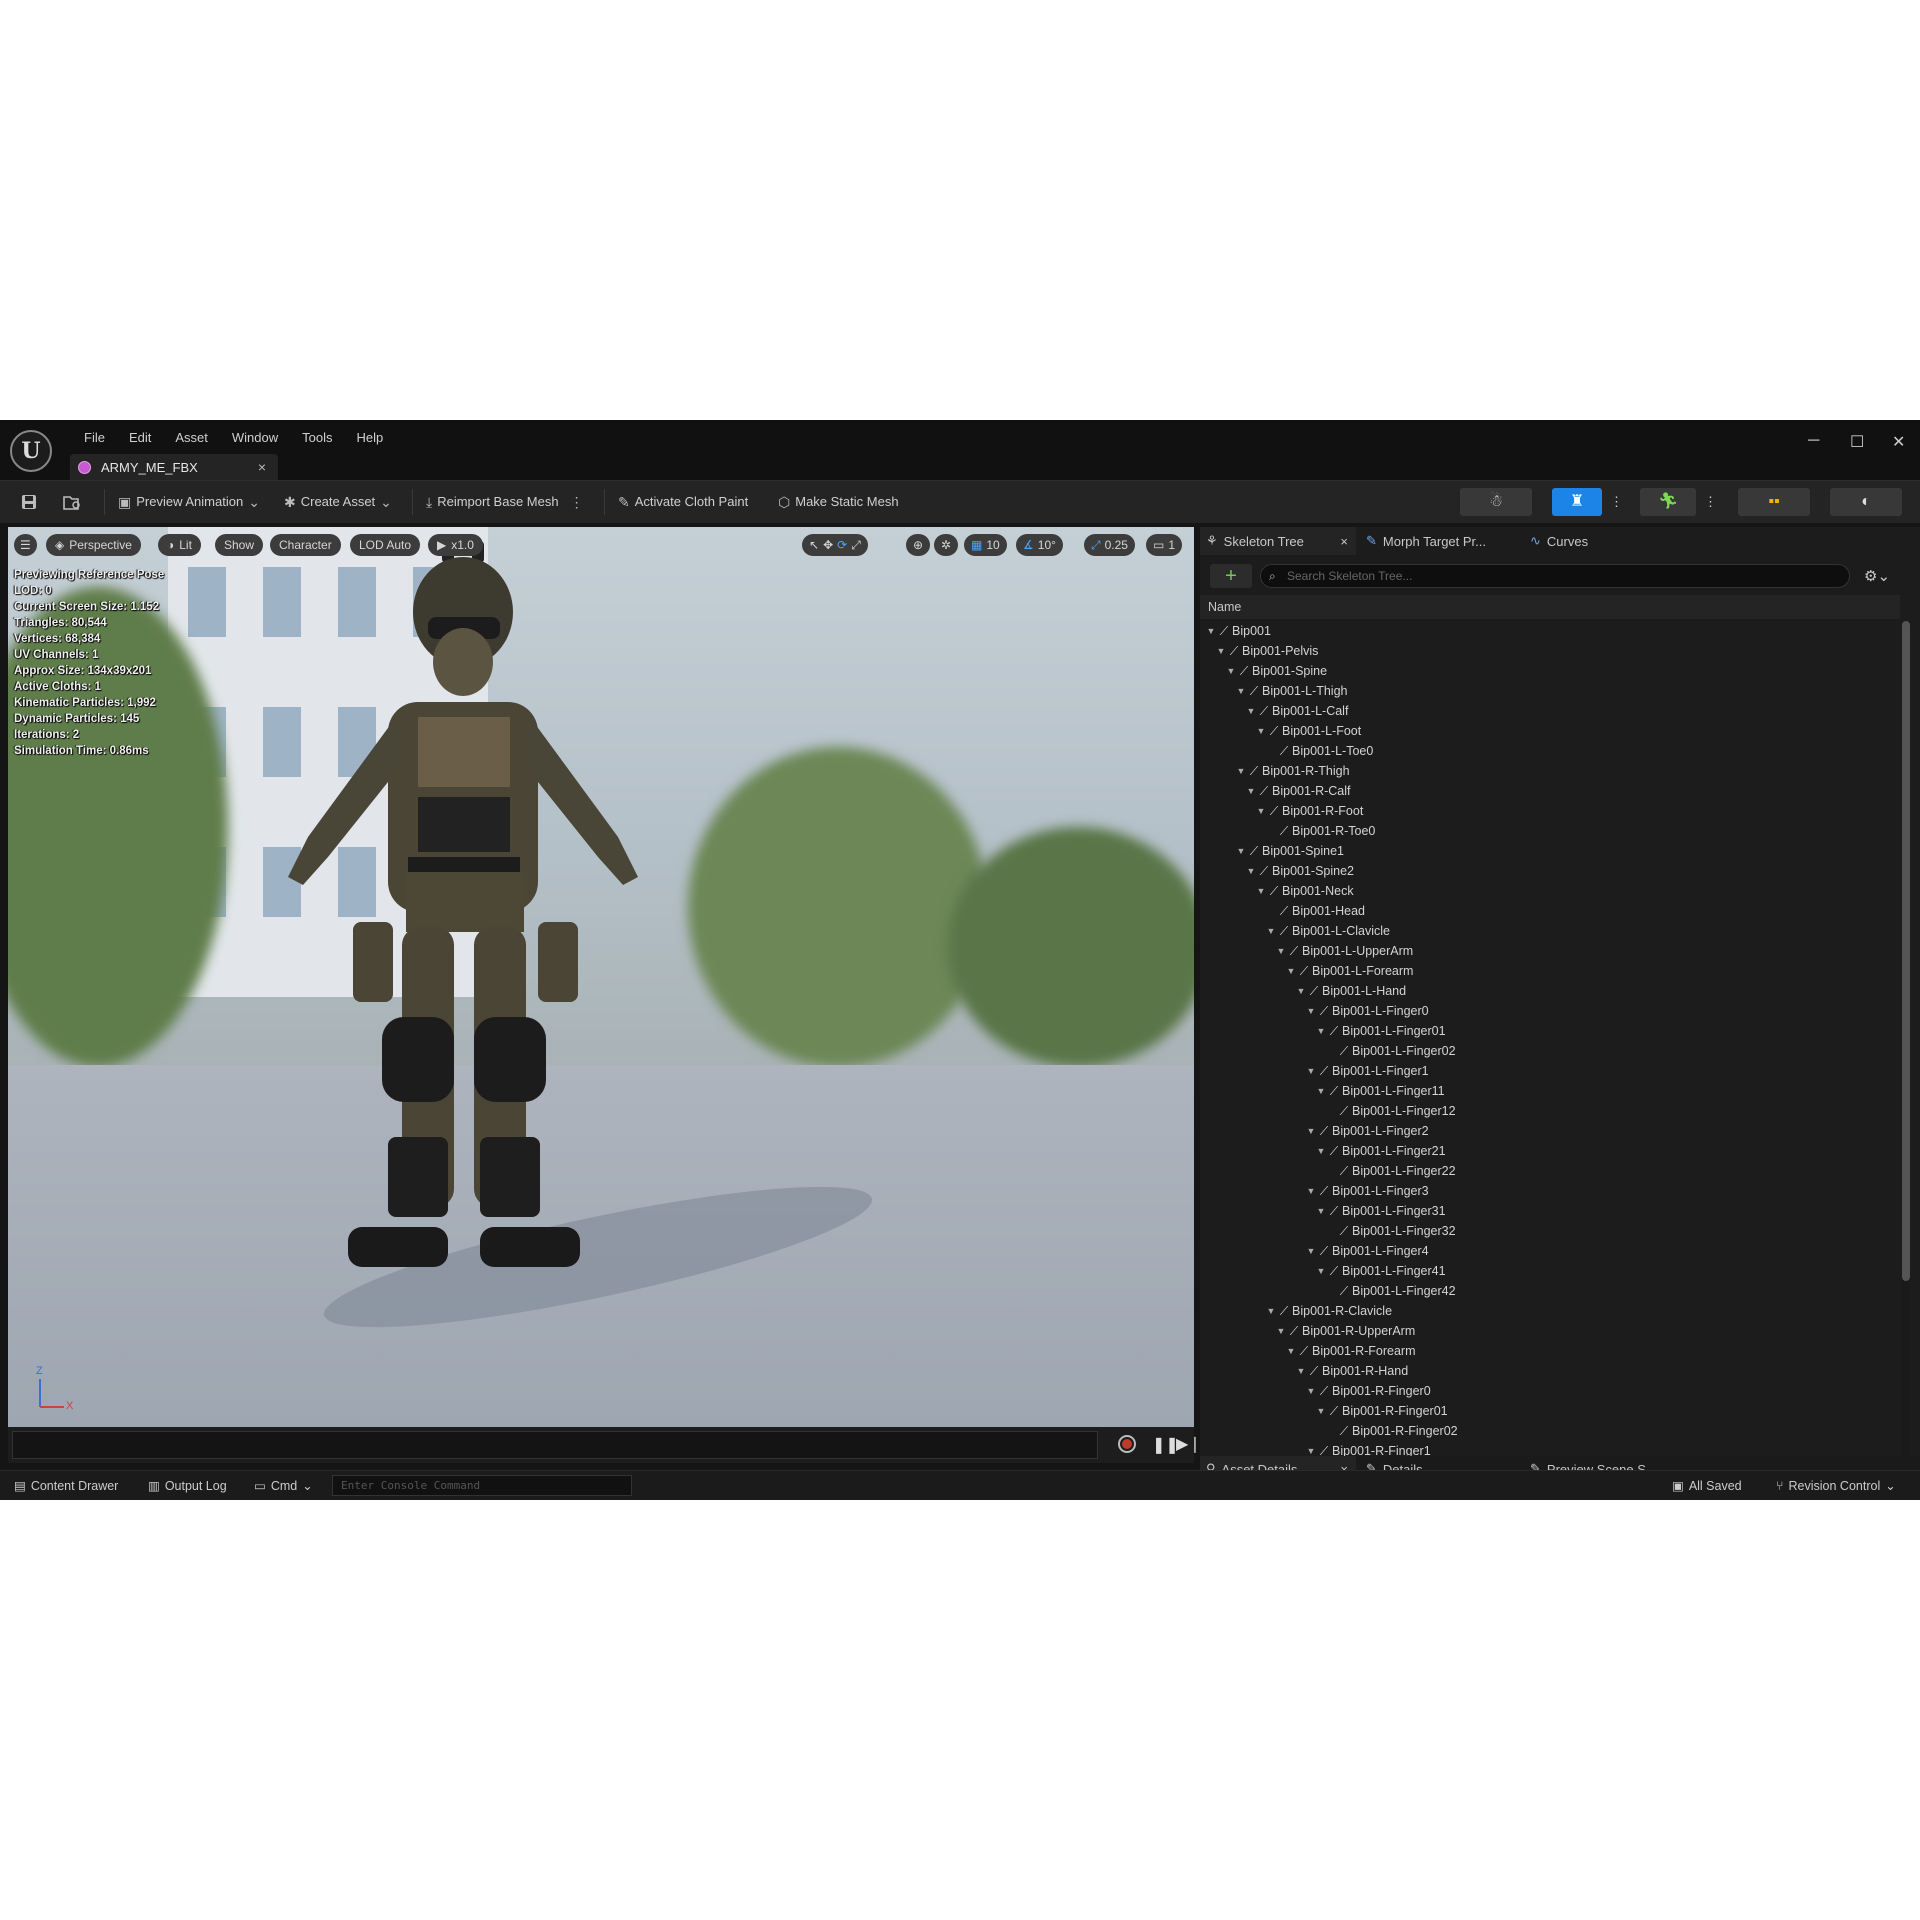  What do you see at coordinates (25, 545) in the screenshot?
I see `viewport-options-button: ☰` at bounding box center [25, 545].